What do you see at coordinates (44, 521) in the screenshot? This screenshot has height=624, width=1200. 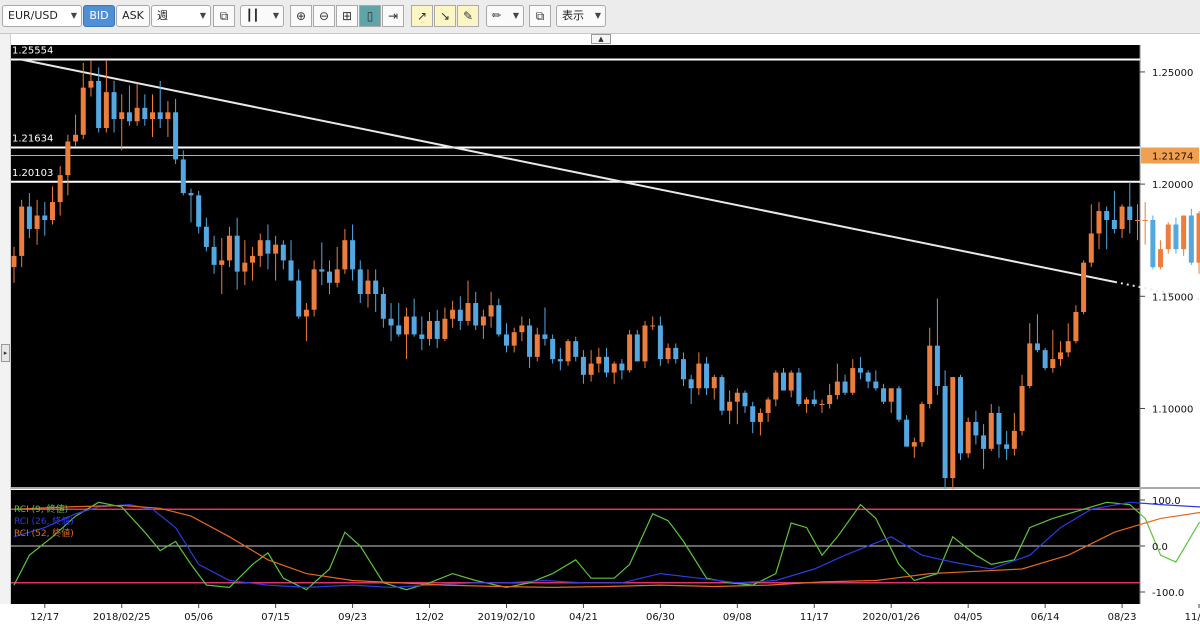 I see `rci-legend-item: RCI (26, 終値)` at bounding box center [44, 521].